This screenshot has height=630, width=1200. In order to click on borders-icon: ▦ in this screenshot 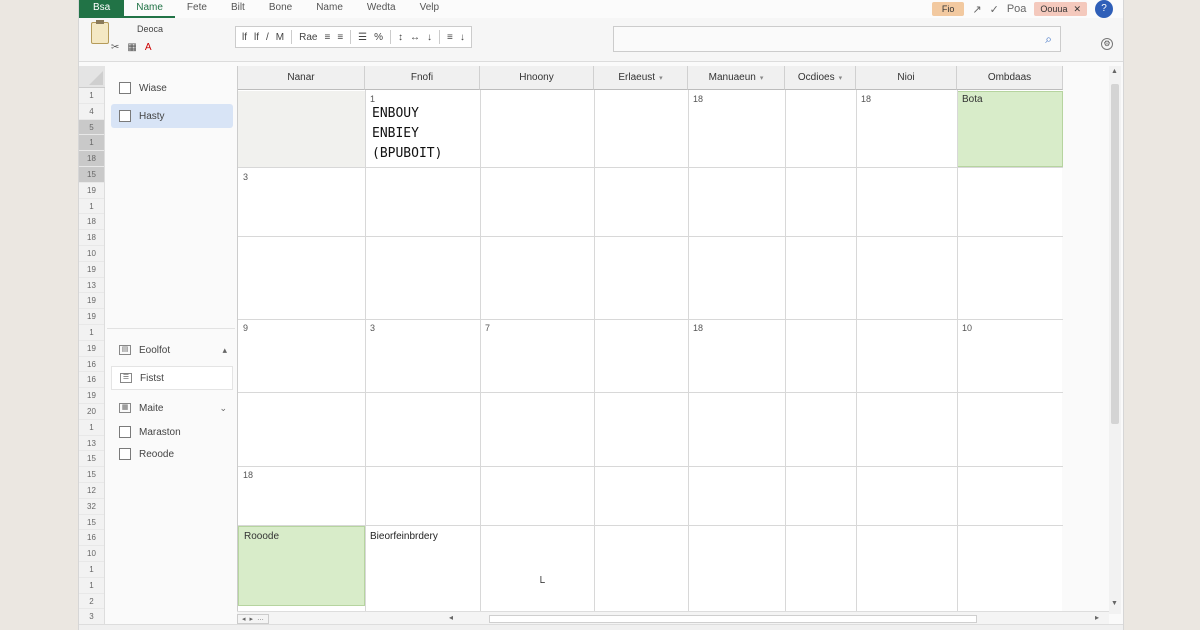, I will do `click(131, 47)`.